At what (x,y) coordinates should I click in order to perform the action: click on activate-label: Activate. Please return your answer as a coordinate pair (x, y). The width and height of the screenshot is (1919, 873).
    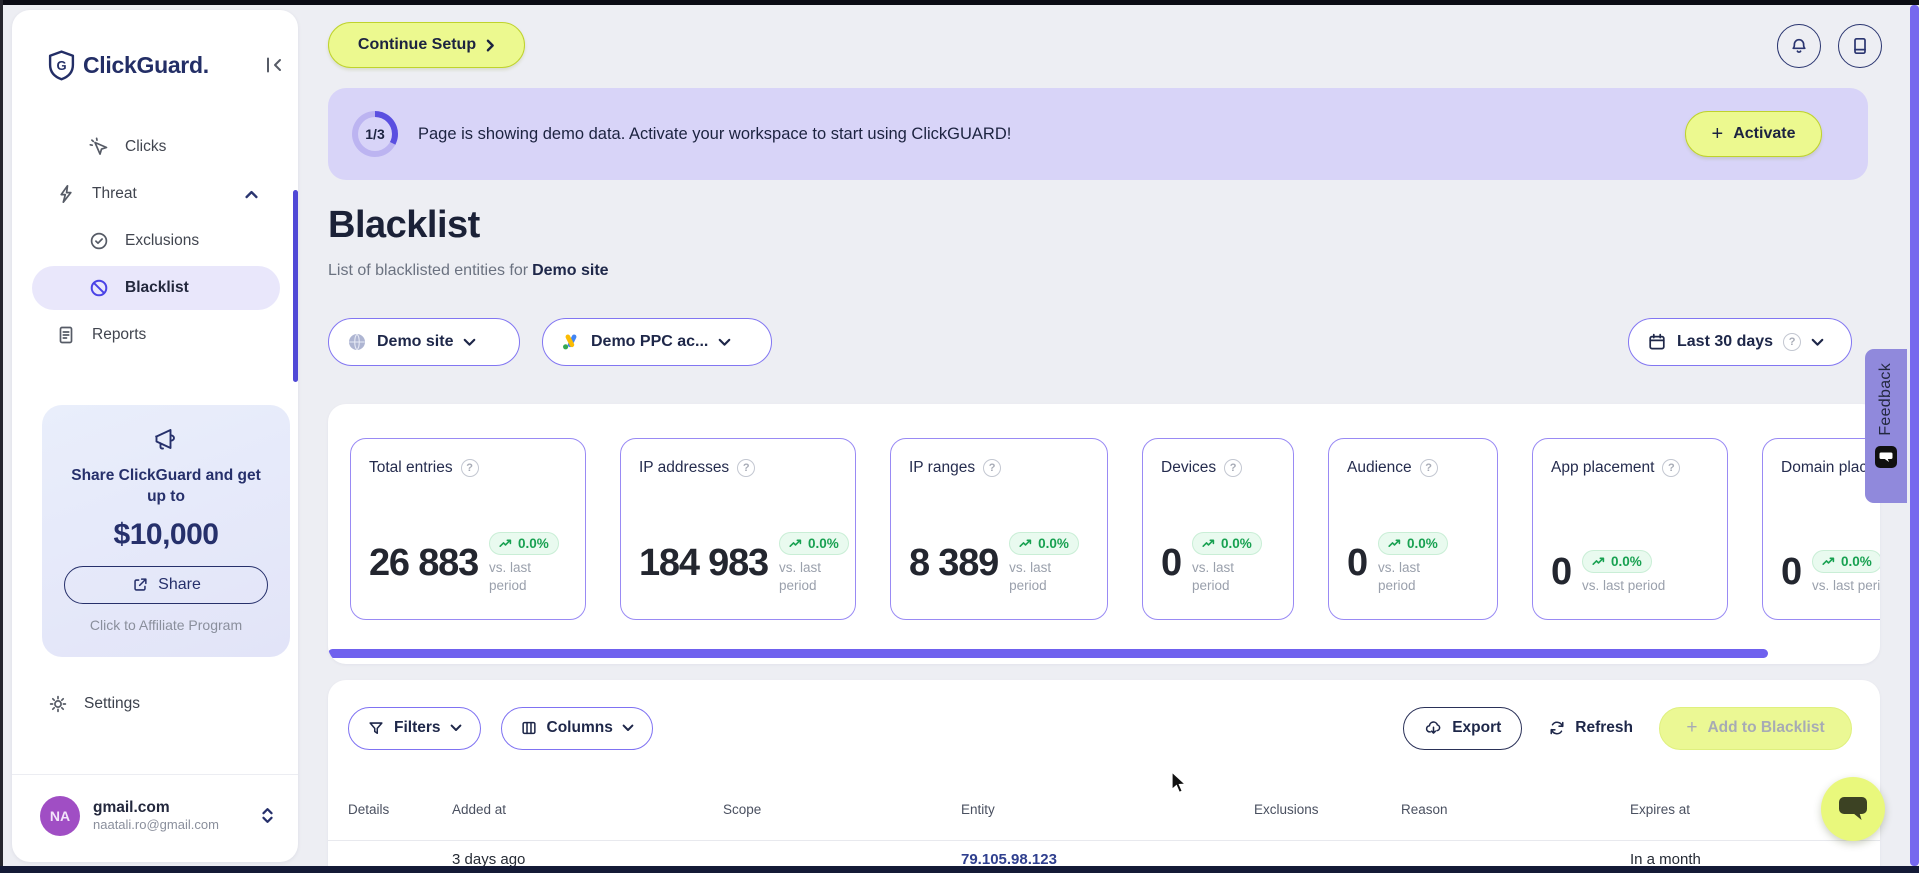
    Looking at the image, I should click on (1764, 133).